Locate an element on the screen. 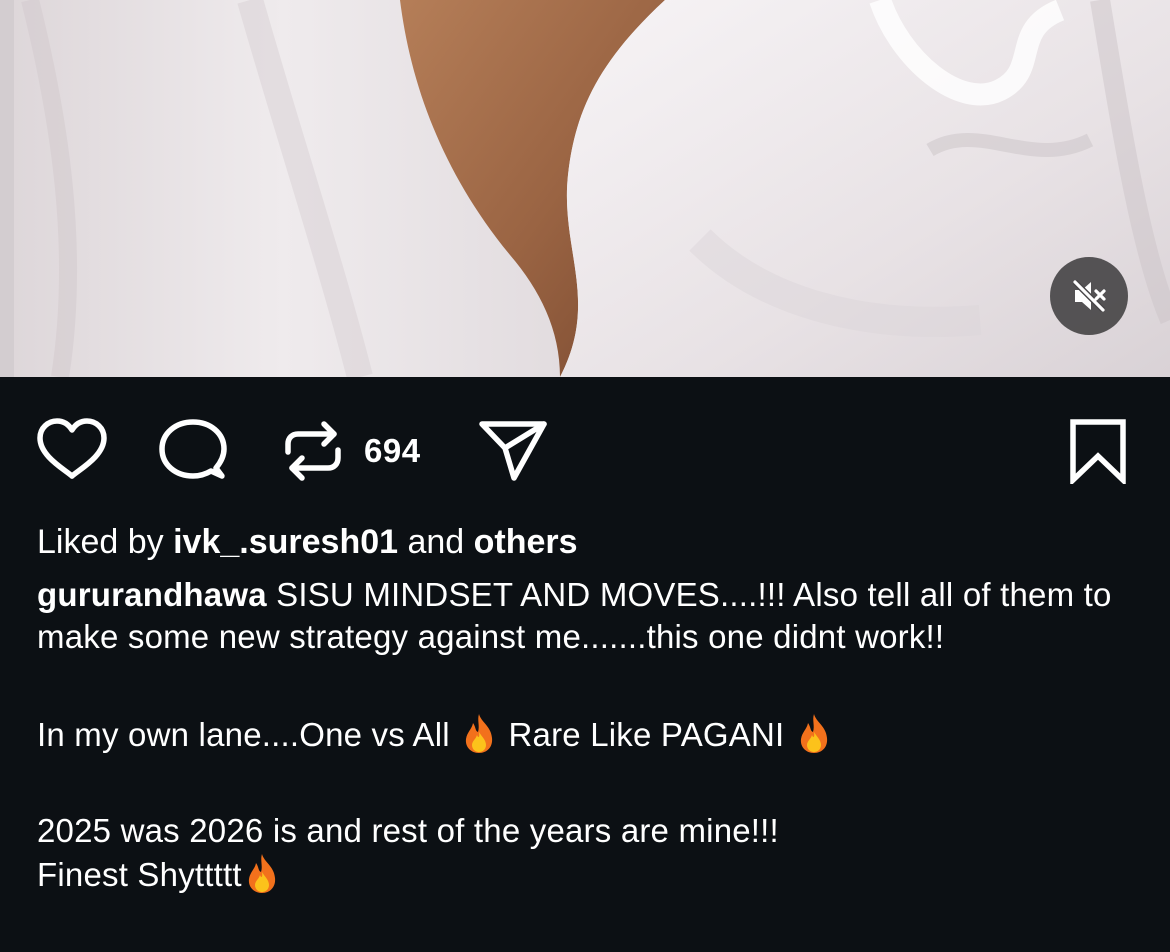 This screenshot has height=952, width=1170. save-button is located at coordinates (1099, 453).